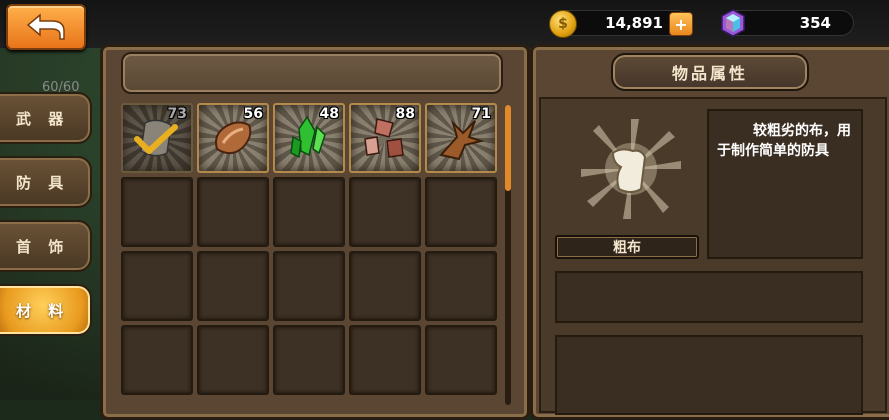 The height and width of the screenshot is (420, 889). What do you see at coordinates (508, 148) in the screenshot?
I see `scroll-thumb` at bounding box center [508, 148].